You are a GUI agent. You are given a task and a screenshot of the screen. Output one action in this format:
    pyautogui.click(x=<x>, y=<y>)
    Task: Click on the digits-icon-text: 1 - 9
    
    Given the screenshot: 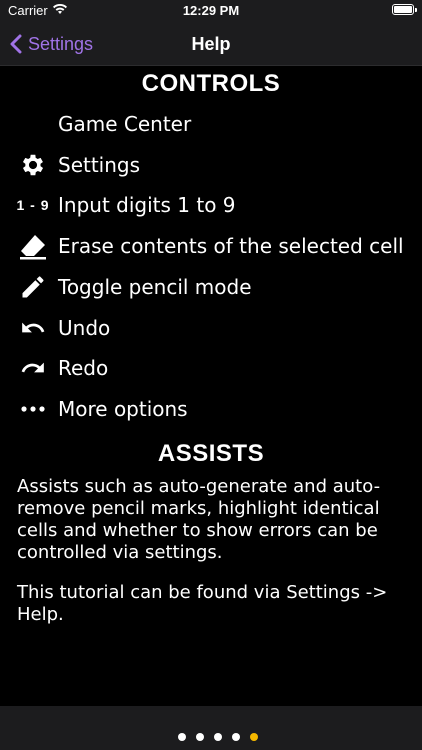 What is the action you would take?
    pyautogui.click(x=33, y=205)
    